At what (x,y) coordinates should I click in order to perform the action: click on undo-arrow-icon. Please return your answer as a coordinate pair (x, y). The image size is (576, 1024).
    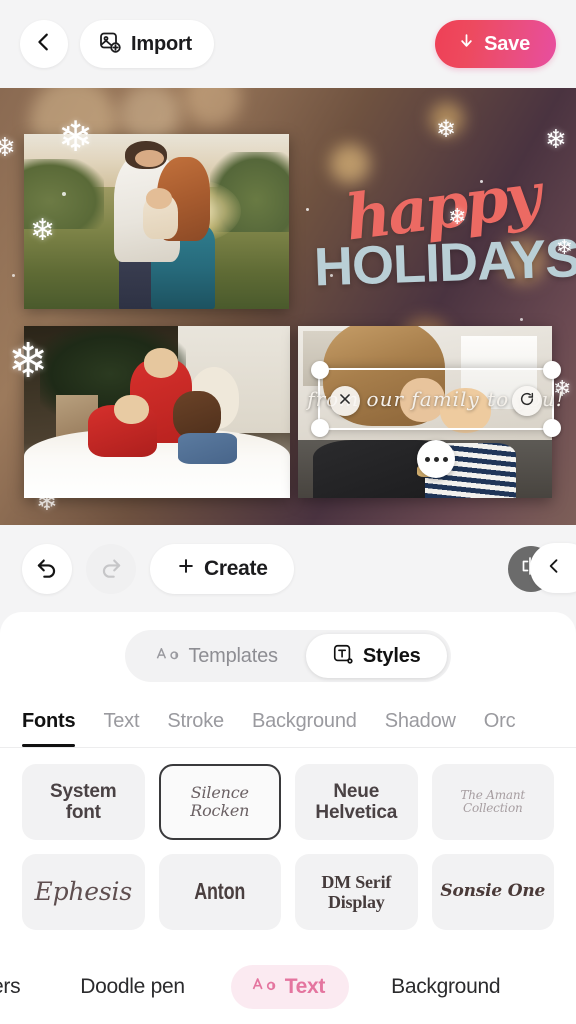
    Looking at the image, I should click on (47, 568).